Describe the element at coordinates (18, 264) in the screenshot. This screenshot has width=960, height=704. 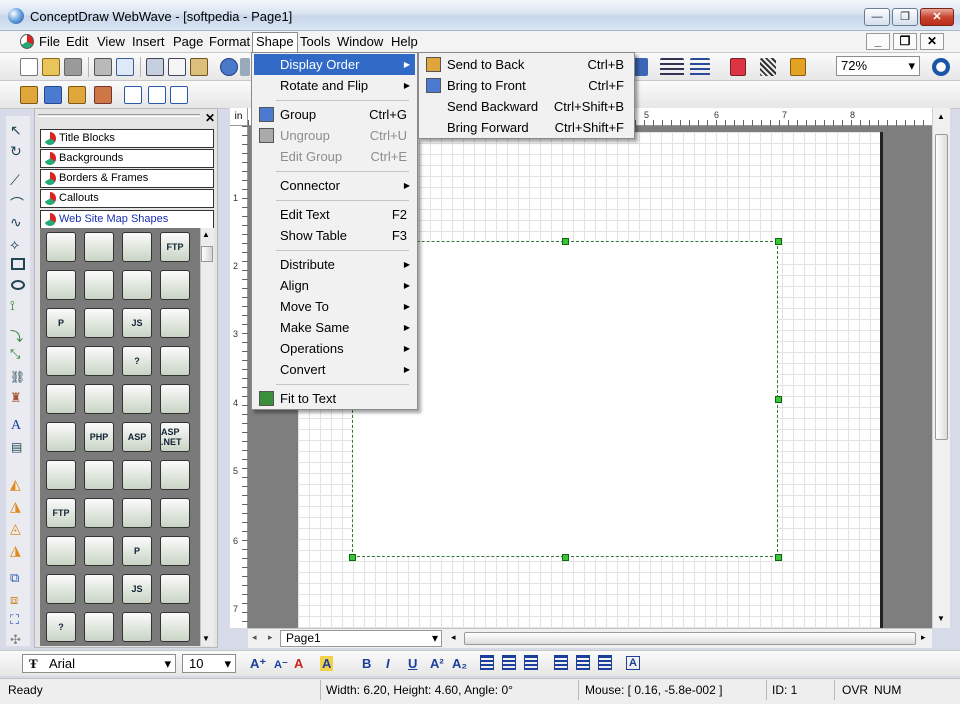
I see `rectangle-tool-icon` at that location.